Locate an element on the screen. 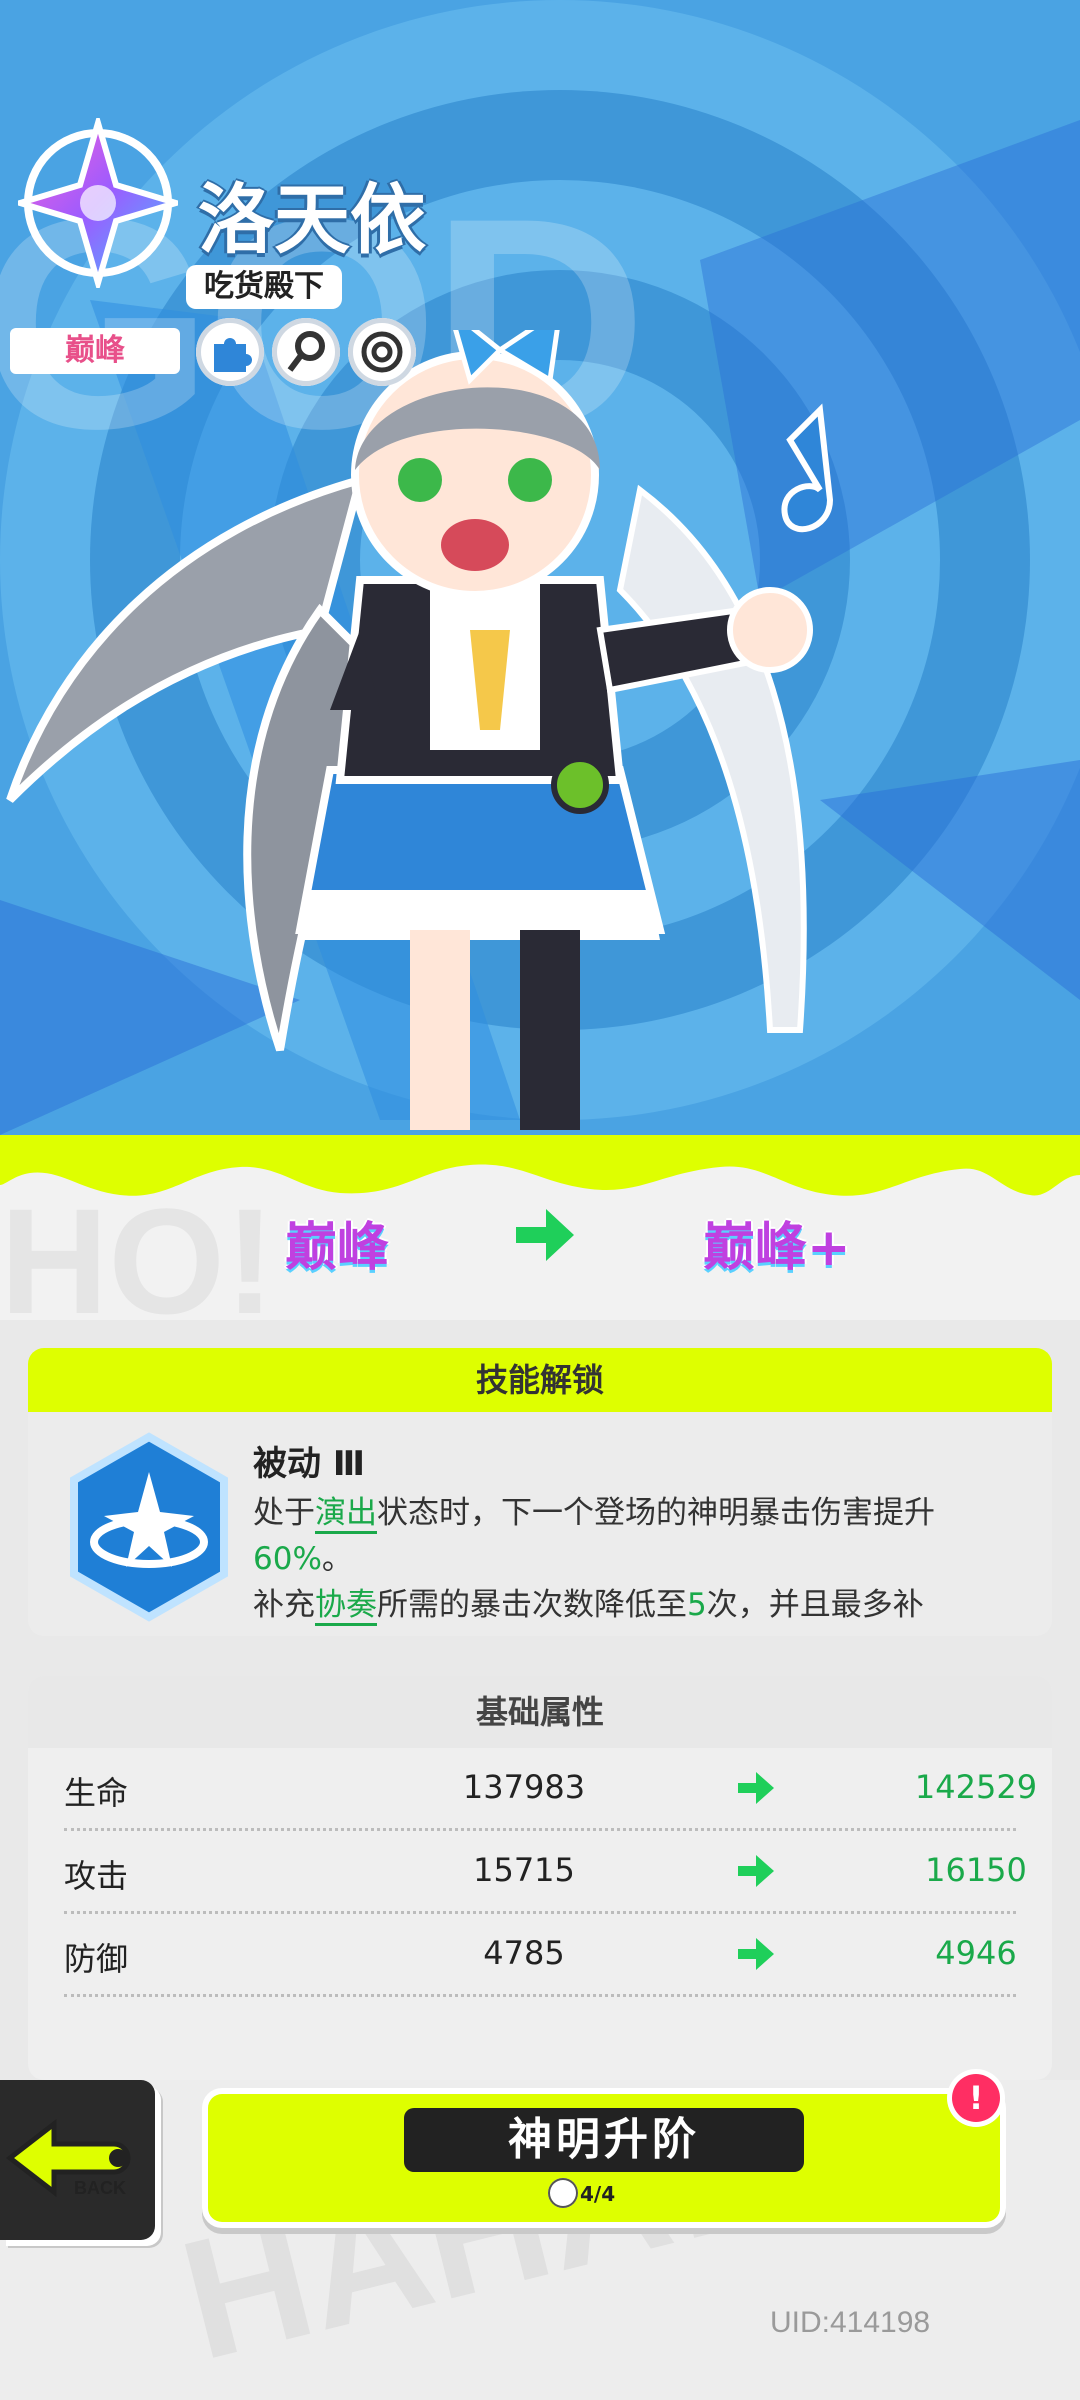 The width and height of the screenshot is (1080, 2400). stat-row-attack: 攻击 15715 16150 is located at coordinates (545, 1872).